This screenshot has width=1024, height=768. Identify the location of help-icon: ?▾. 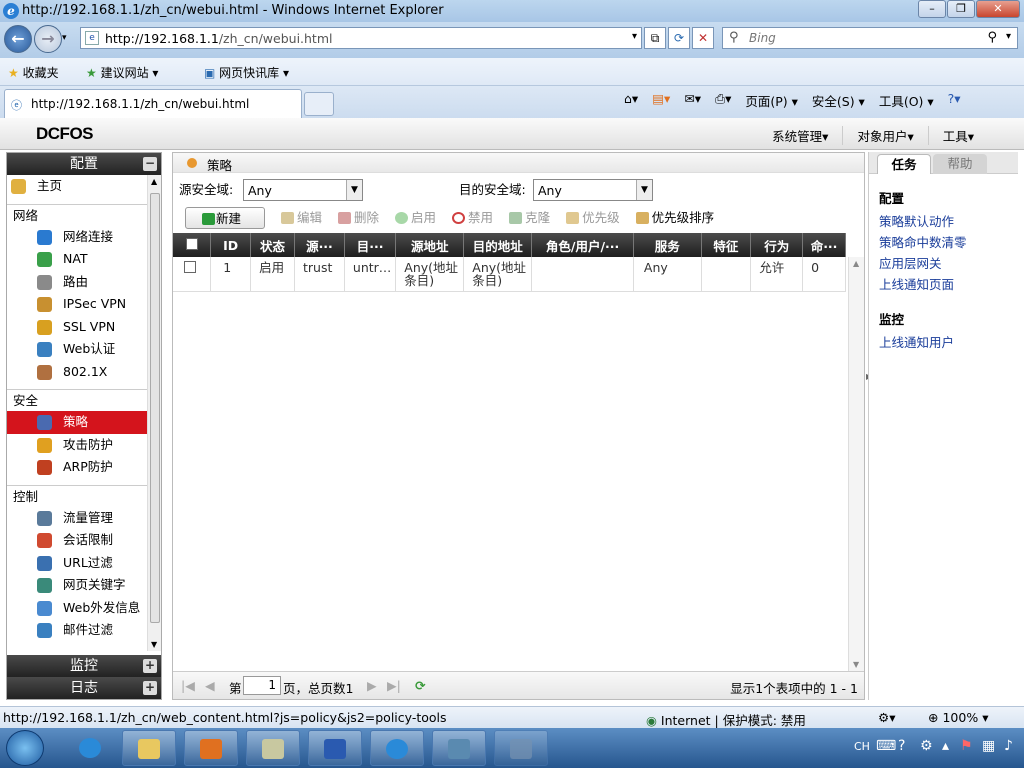
(954, 100).